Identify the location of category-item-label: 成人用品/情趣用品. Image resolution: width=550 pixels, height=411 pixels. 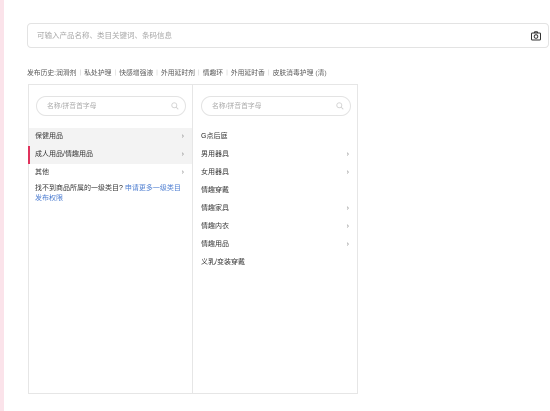
(64, 154).